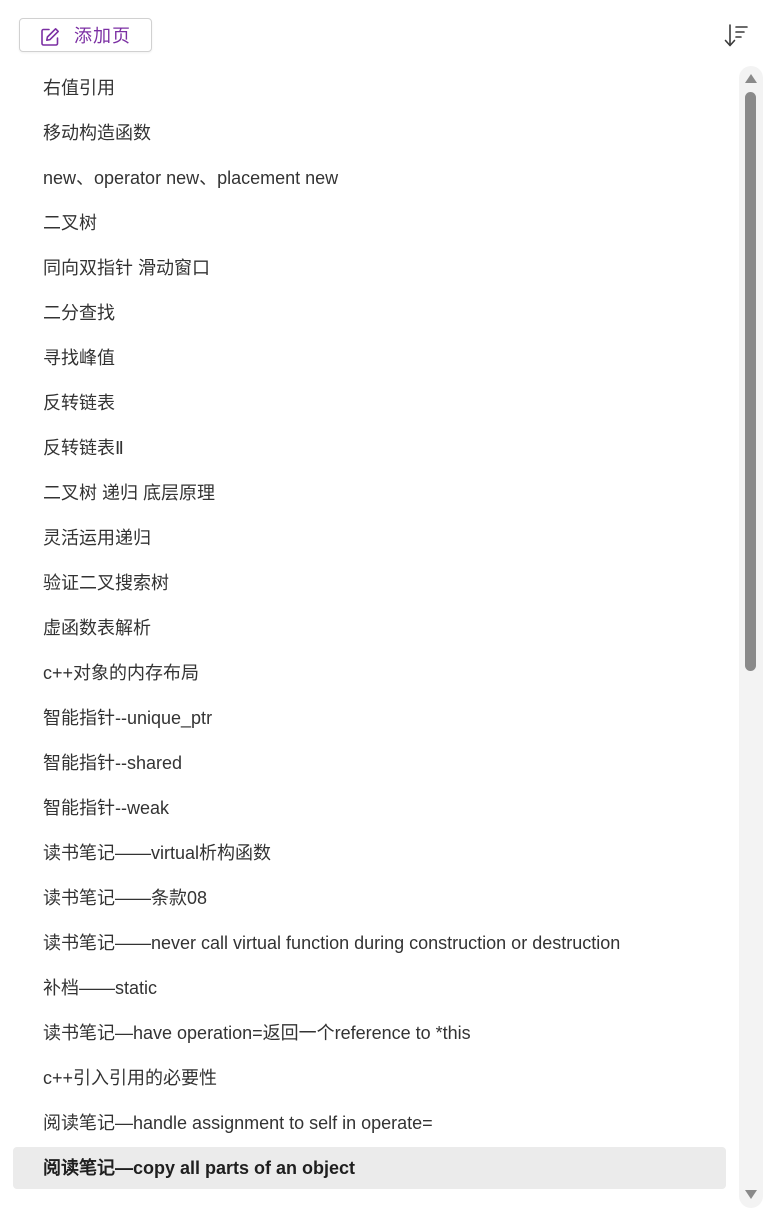 This screenshot has width=777, height=1208. What do you see at coordinates (83, 448) in the screenshot?
I see `page-title: 反转链表Ⅱ` at bounding box center [83, 448].